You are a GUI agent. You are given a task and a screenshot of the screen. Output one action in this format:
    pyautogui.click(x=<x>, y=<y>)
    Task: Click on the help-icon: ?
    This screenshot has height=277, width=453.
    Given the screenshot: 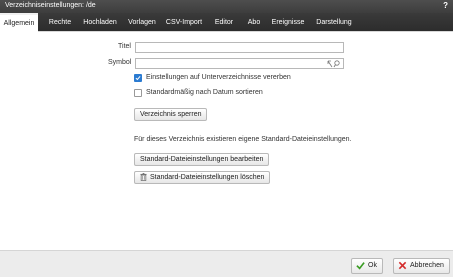 What is the action you would take?
    pyautogui.click(x=445, y=5)
    